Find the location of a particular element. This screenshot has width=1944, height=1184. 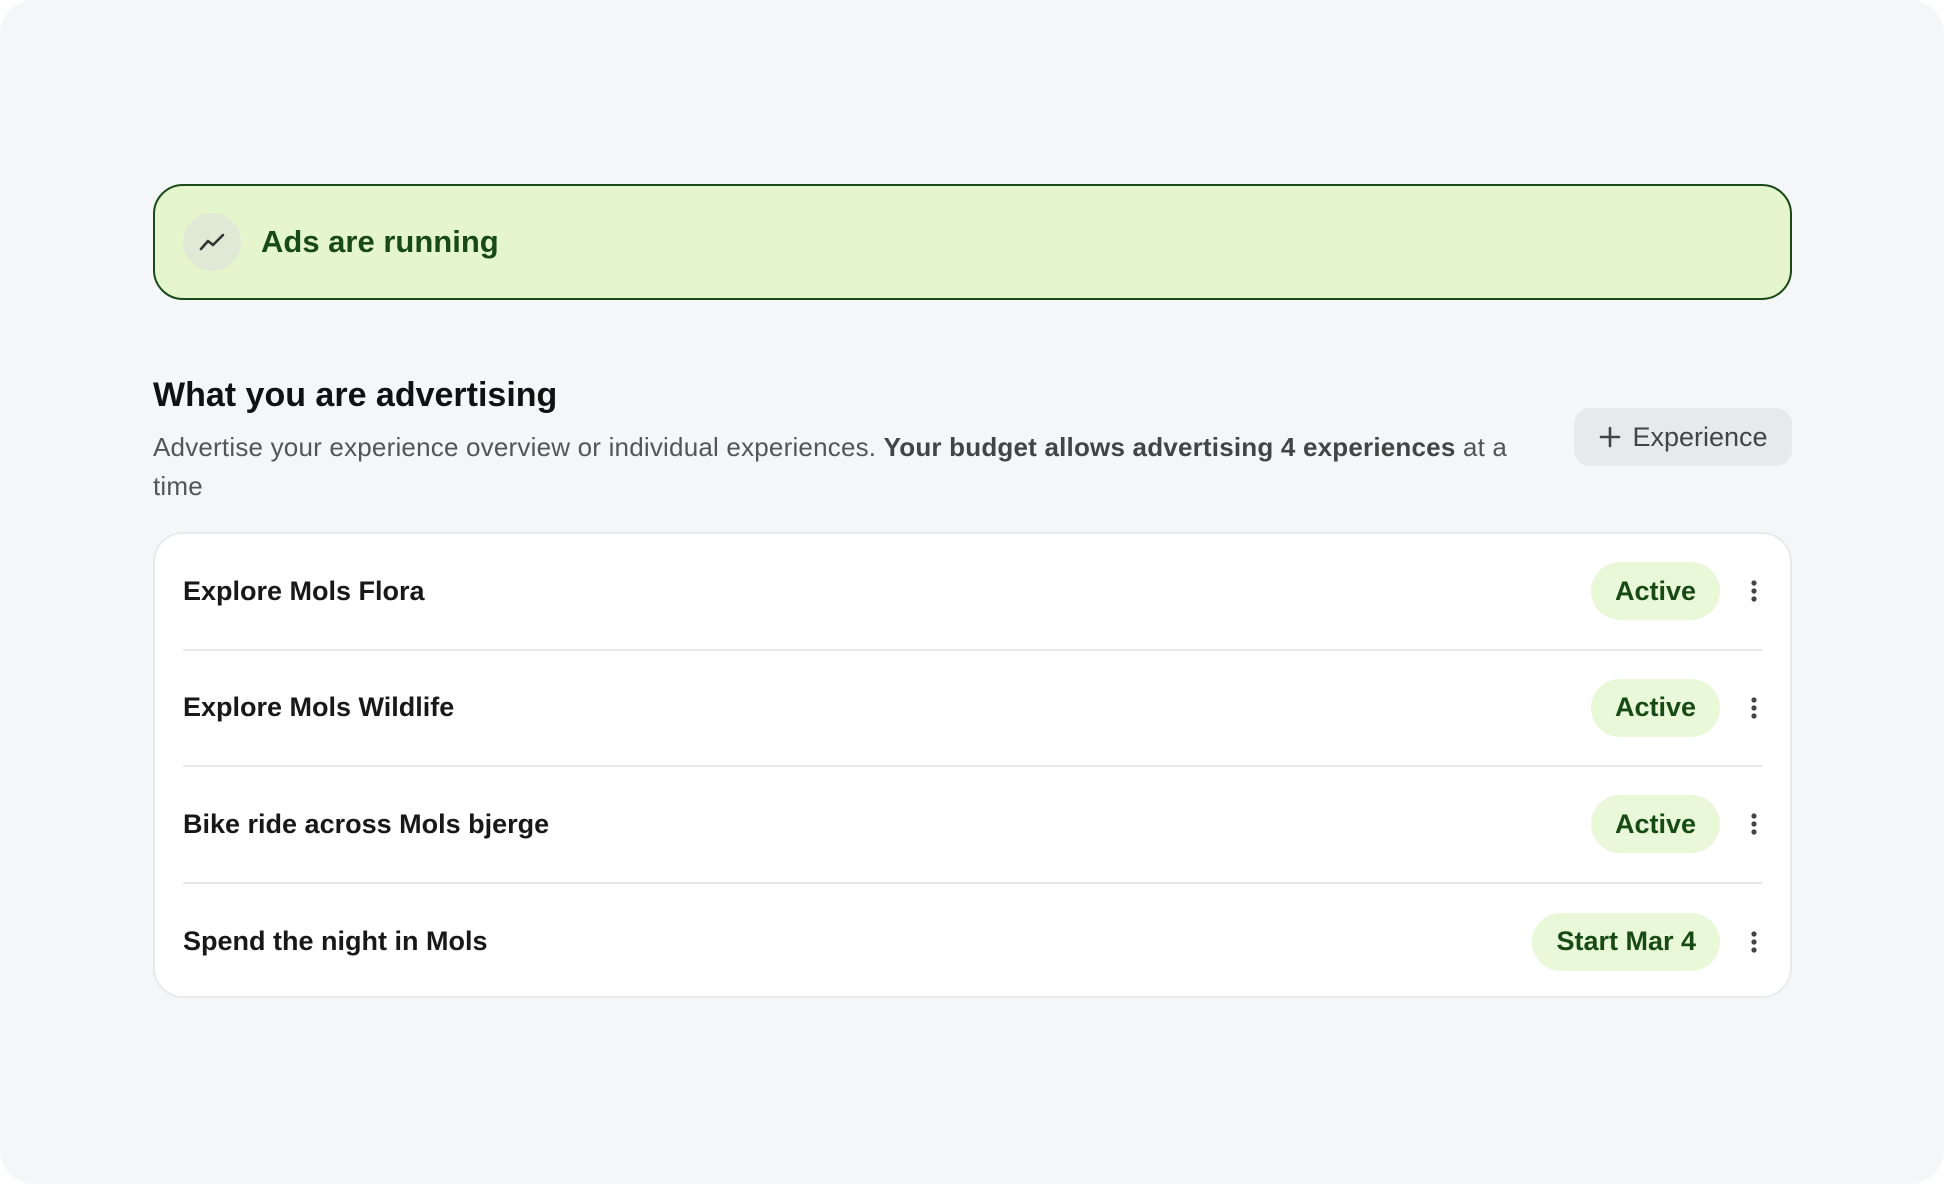

add-experience-label: Experience is located at coordinates (1700, 436).